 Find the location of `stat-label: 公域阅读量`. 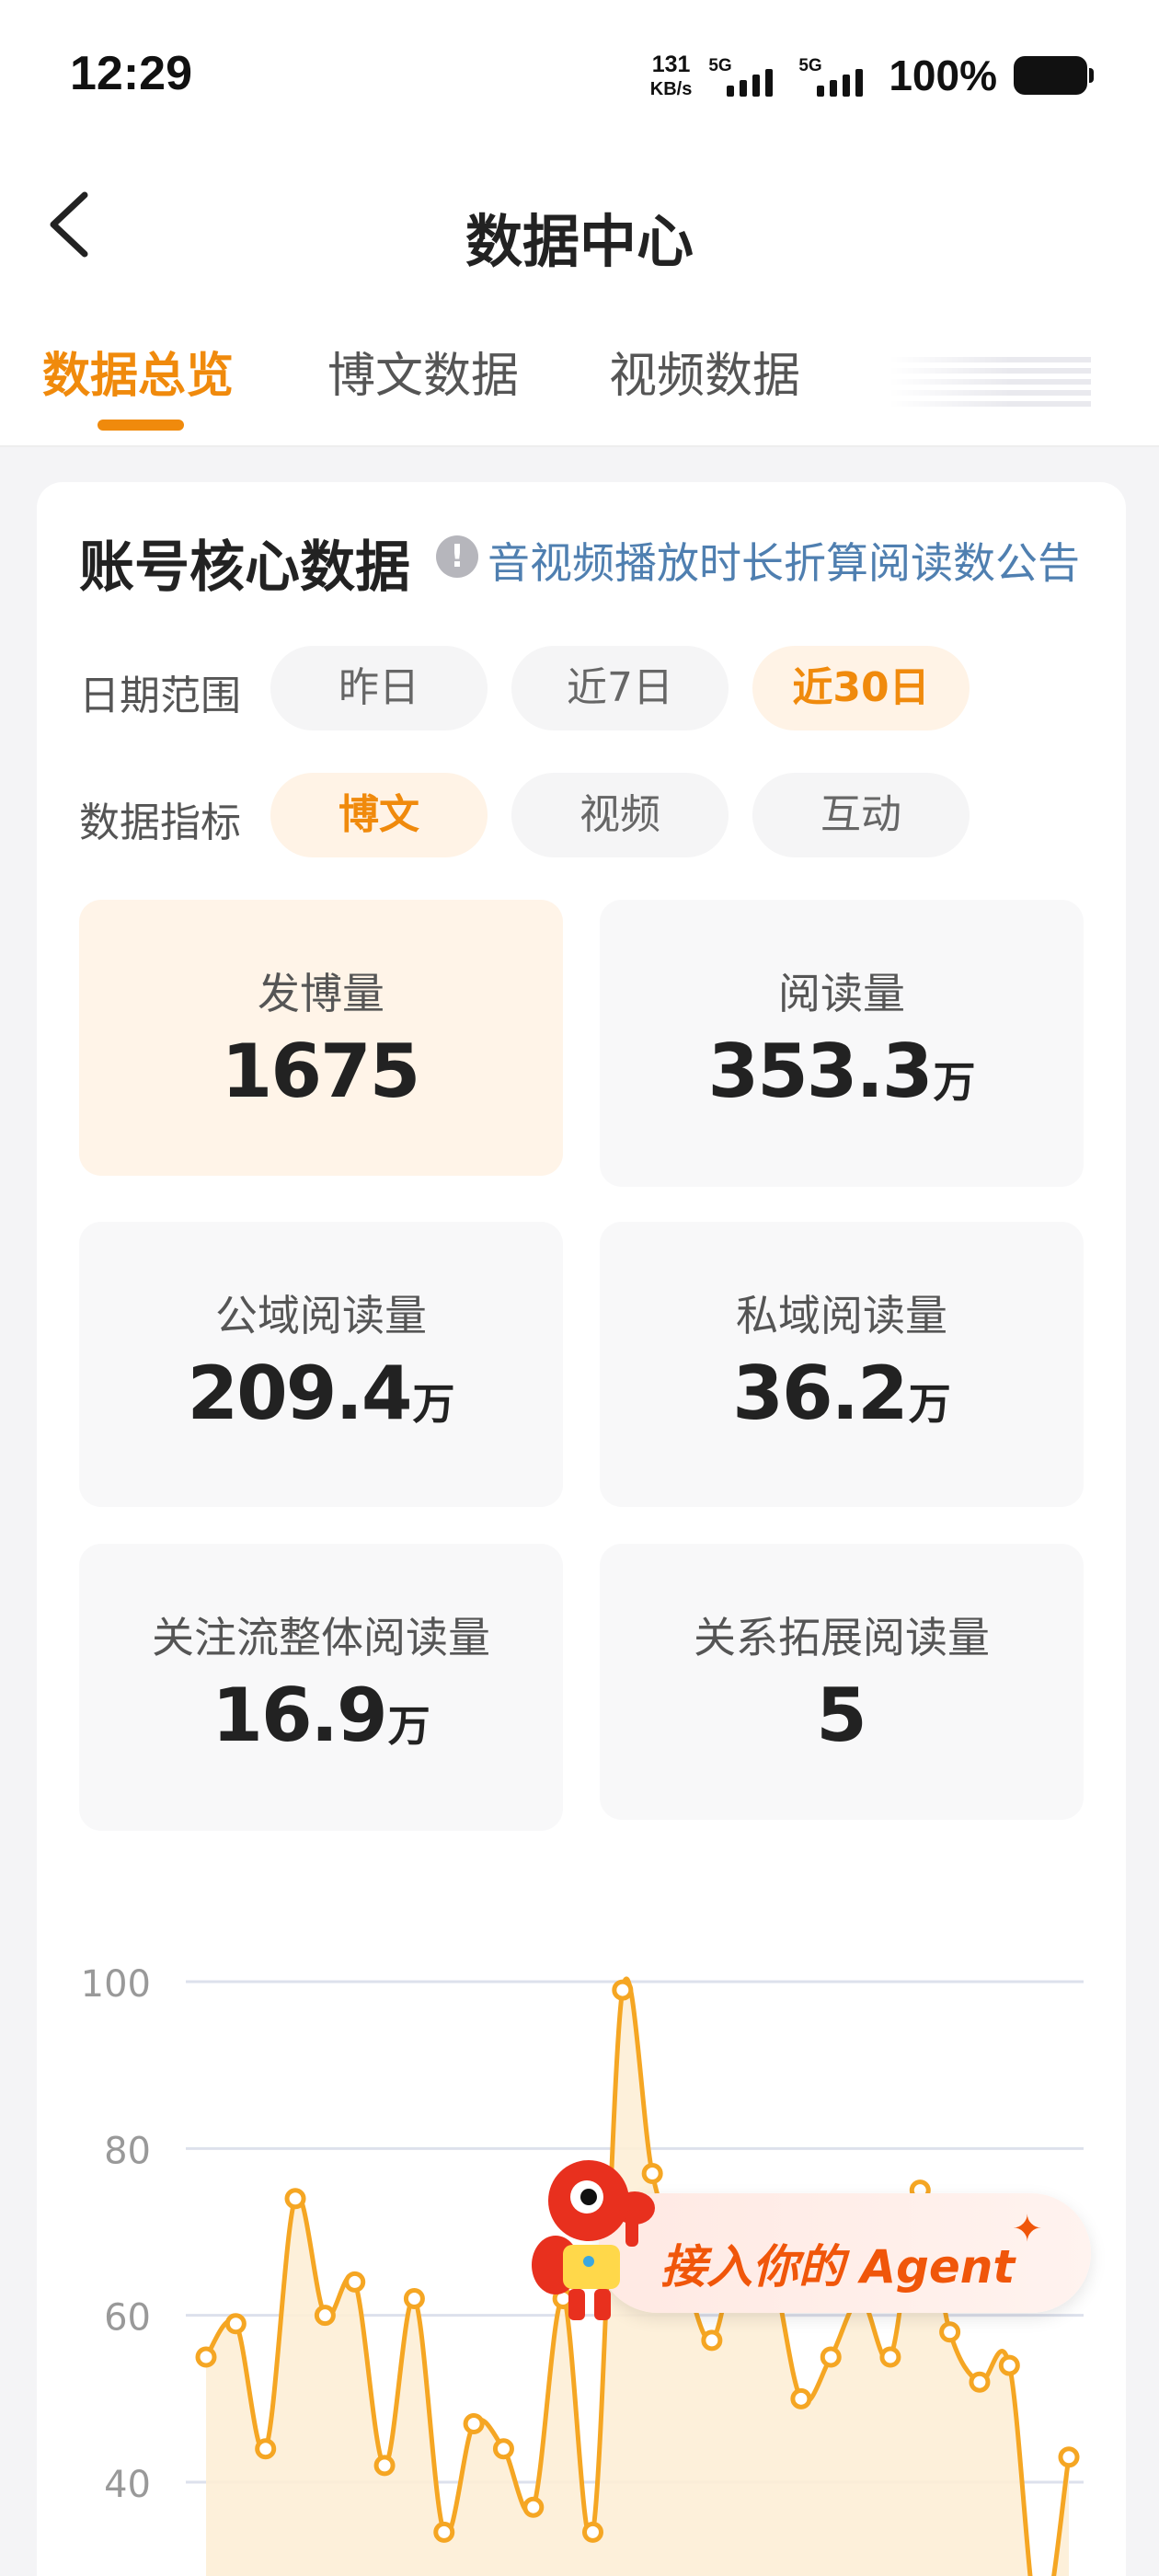

stat-label: 公域阅读量 is located at coordinates (321, 1315).